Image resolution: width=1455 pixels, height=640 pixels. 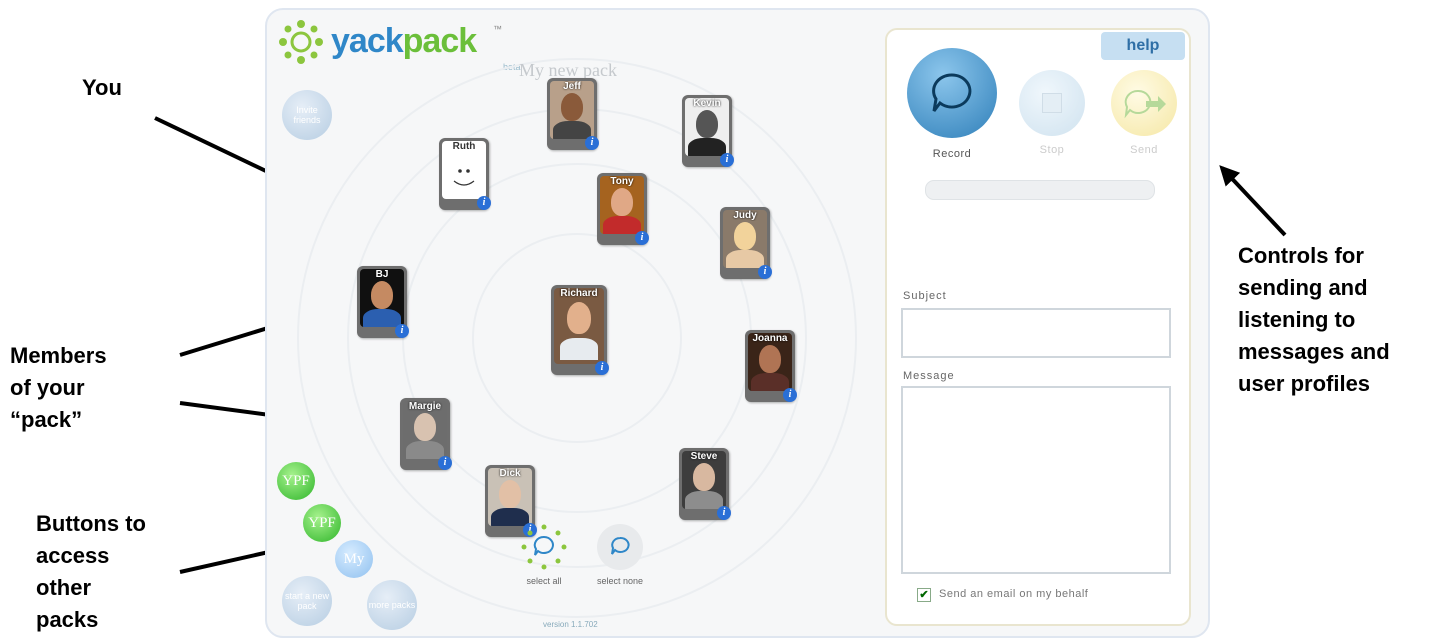 I want to click on member-name: Judy, so click(x=745, y=215).